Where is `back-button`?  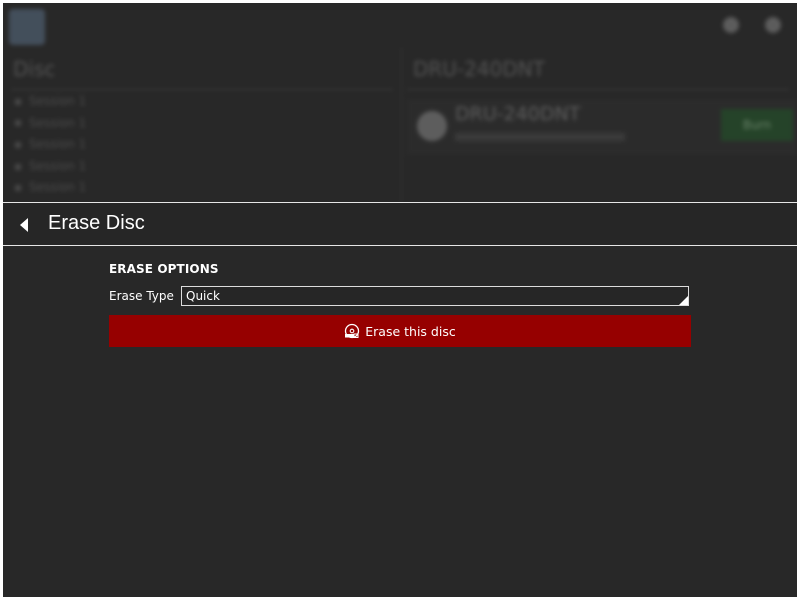 back-button is located at coordinates (25, 225).